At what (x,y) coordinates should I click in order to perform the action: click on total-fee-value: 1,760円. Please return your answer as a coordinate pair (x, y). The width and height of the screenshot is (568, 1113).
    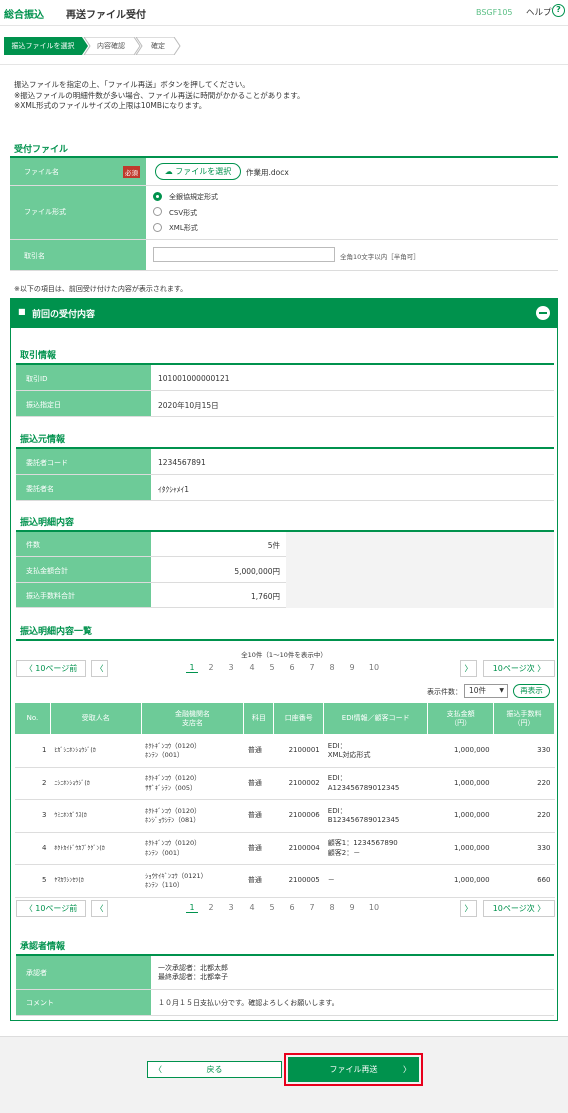
    Looking at the image, I should click on (265, 596).